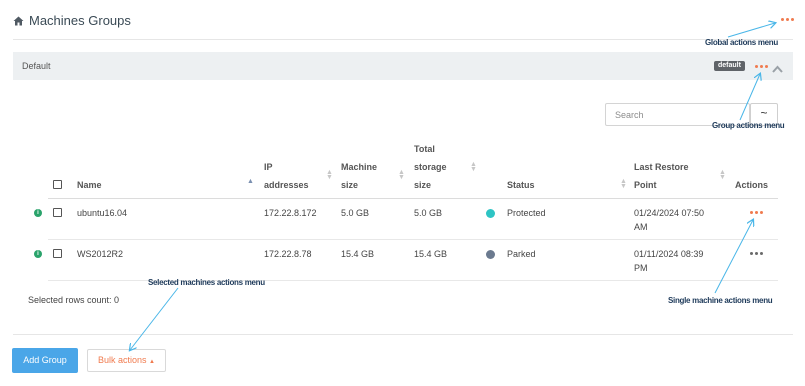 The image size is (805, 386). What do you see at coordinates (102, 213) in the screenshot?
I see `row-name: ubuntu16.04` at bounding box center [102, 213].